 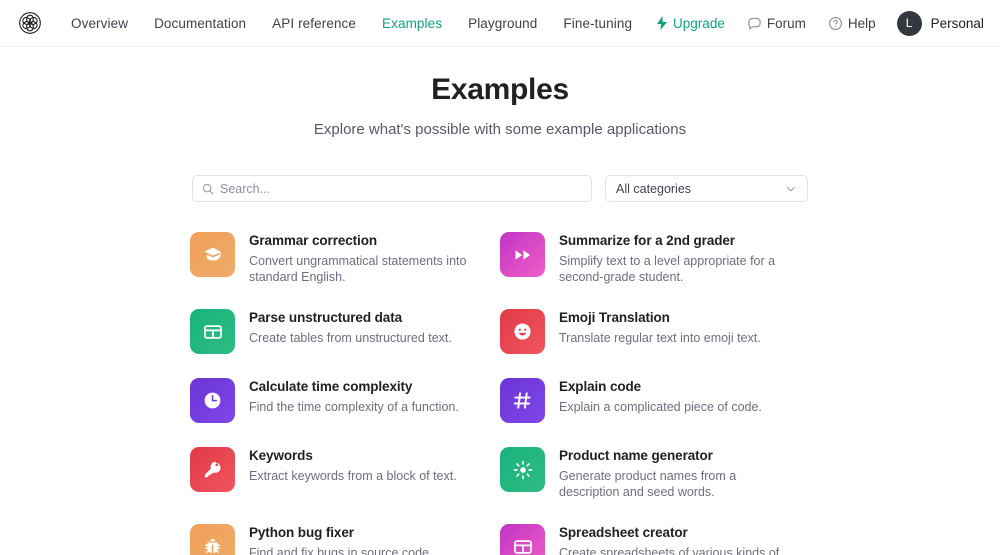 I want to click on search-box, so click(x=392, y=188).